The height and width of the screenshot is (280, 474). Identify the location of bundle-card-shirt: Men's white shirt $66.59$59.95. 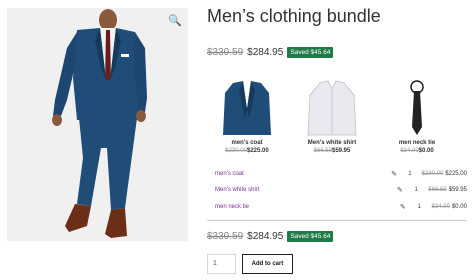
(332, 114).